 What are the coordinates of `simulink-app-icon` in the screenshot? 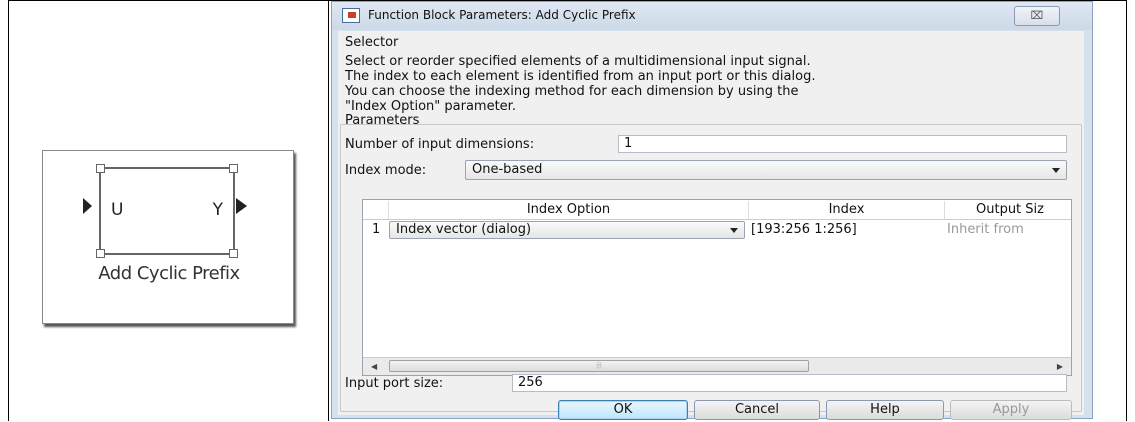 It's located at (351, 15).